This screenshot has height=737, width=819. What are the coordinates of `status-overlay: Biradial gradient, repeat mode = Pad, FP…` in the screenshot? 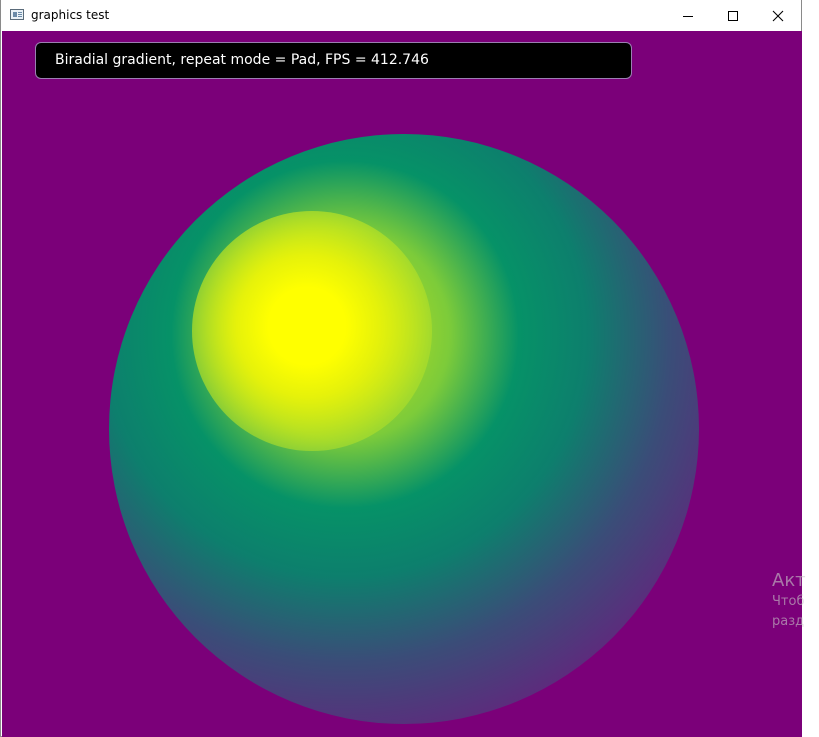 It's located at (333, 60).